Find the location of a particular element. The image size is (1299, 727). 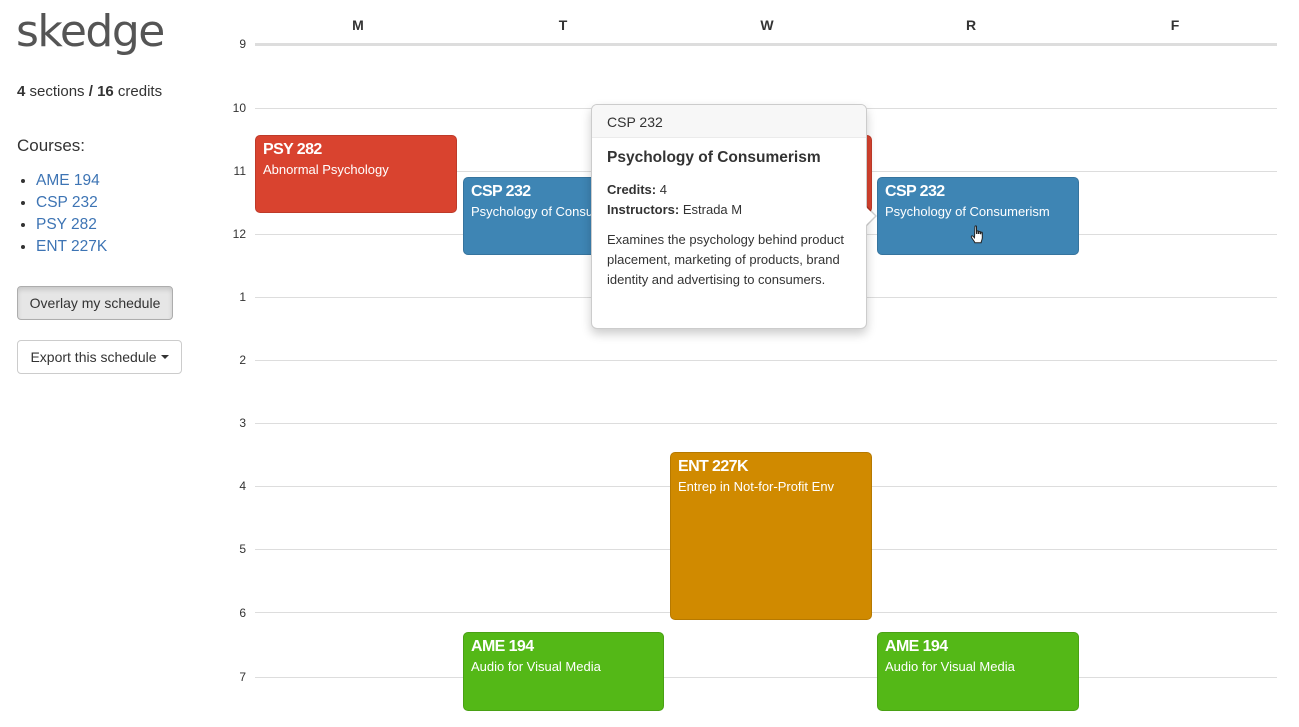

event-ame-194-thursday: AME 194 Audio for Visual Media is located at coordinates (978, 671).